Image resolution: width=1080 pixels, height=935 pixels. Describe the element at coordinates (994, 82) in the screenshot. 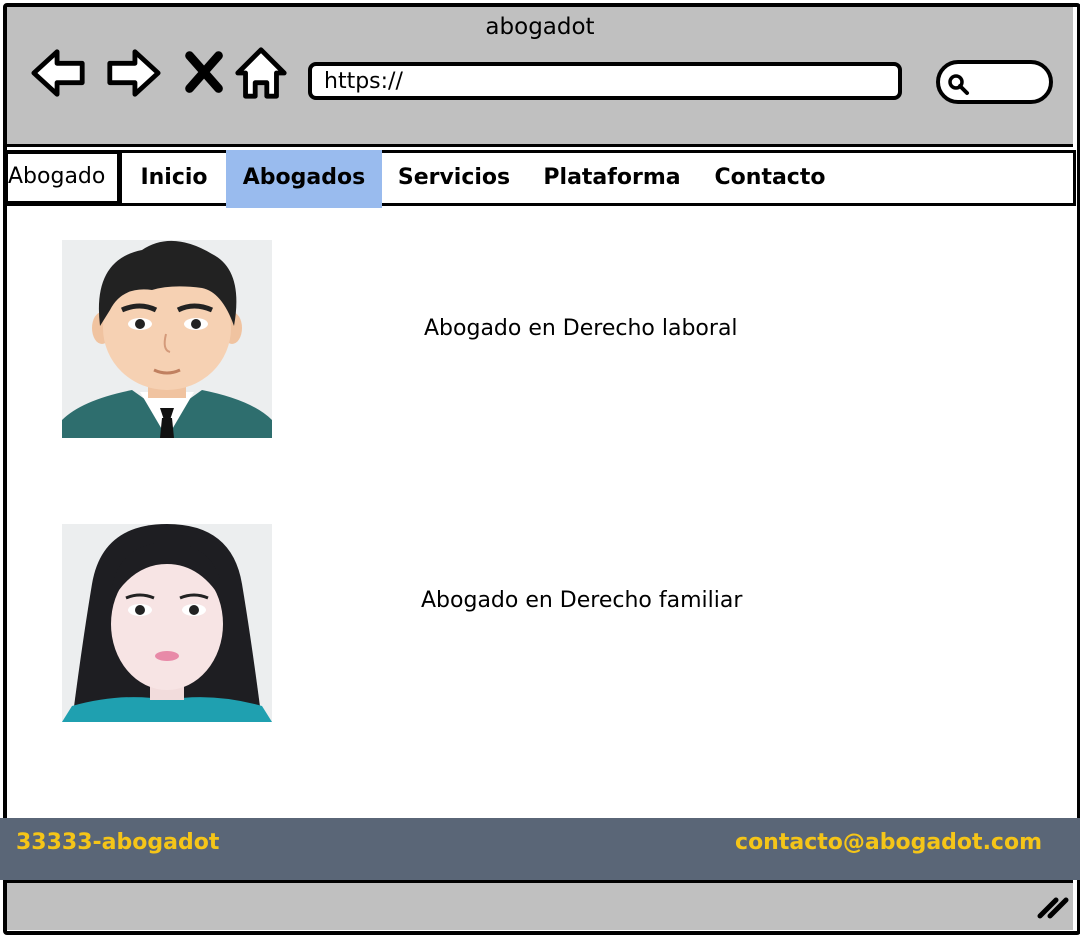

I see `search-box` at that location.